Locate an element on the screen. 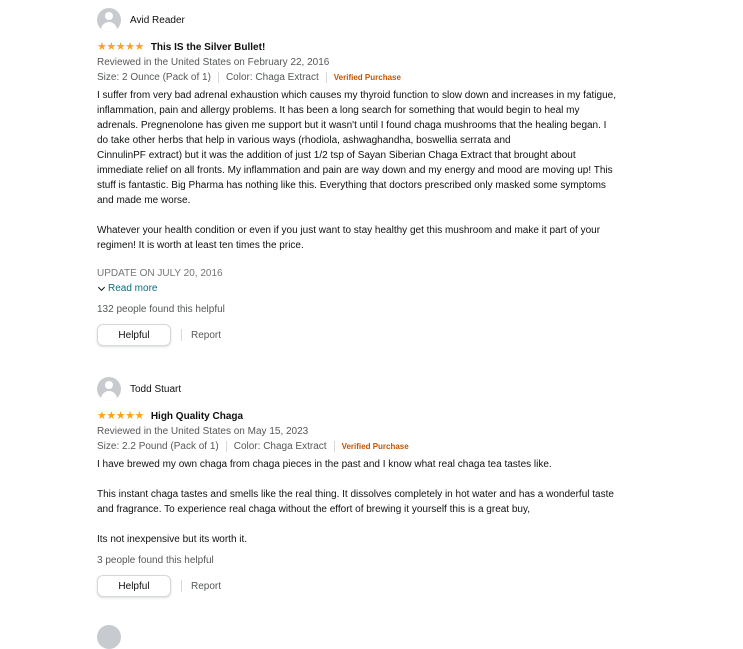  reviewer-name: Todd Stuart is located at coordinates (156, 389).